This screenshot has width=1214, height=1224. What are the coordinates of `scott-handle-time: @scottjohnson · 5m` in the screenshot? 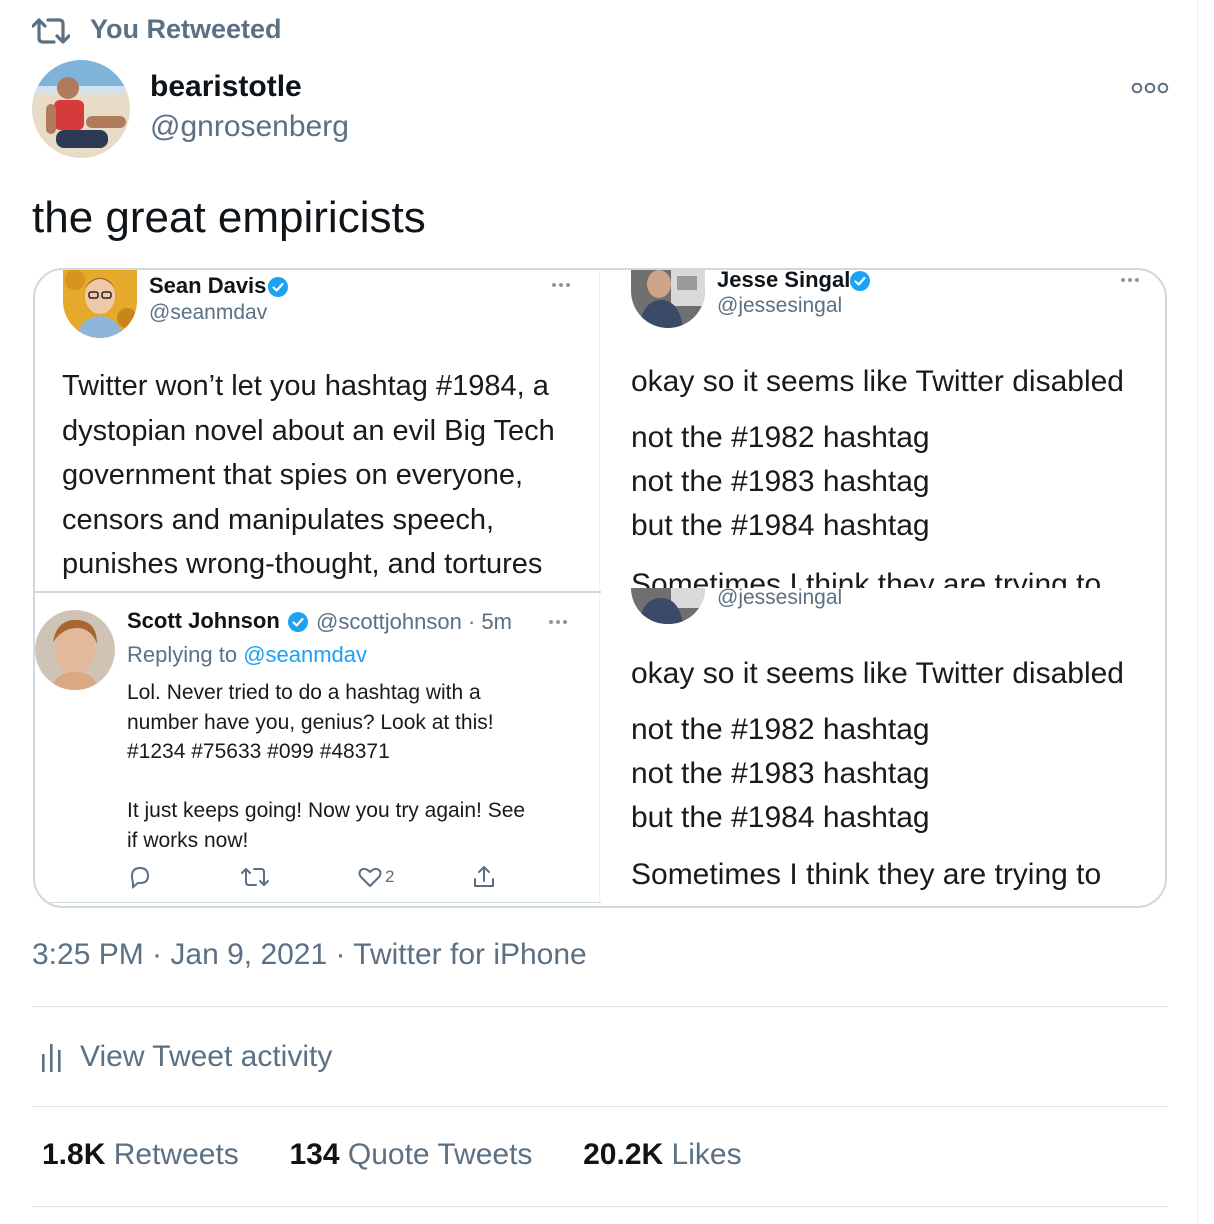 It's located at (414, 621).